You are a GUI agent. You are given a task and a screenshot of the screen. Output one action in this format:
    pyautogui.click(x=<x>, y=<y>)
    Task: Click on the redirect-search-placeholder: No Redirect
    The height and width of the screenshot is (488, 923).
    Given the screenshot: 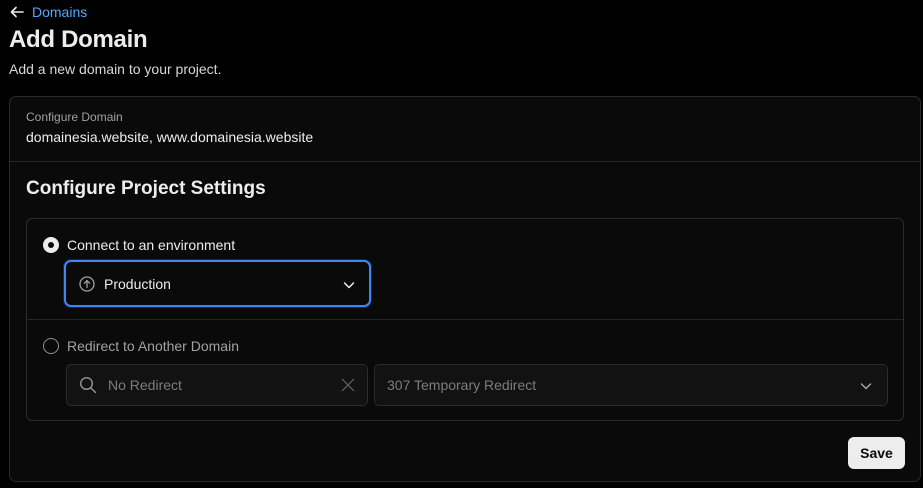 What is the action you would take?
    pyautogui.click(x=145, y=385)
    